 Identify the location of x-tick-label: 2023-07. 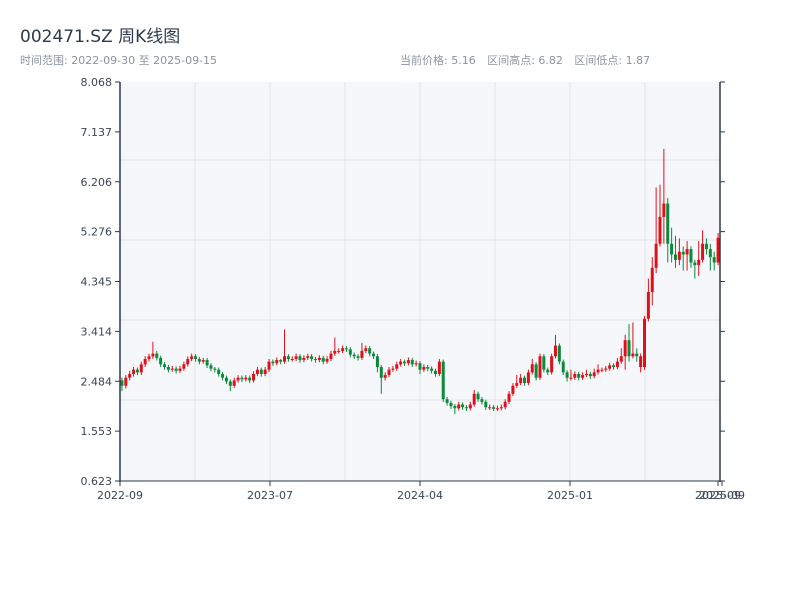
(270, 495).